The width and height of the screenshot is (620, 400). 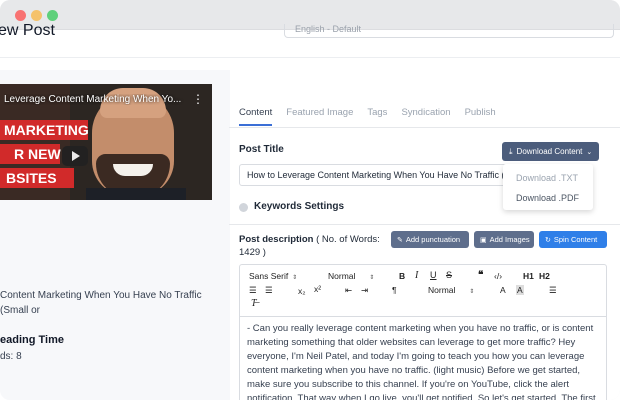 I want to click on section-divider, so click(x=424, y=224).